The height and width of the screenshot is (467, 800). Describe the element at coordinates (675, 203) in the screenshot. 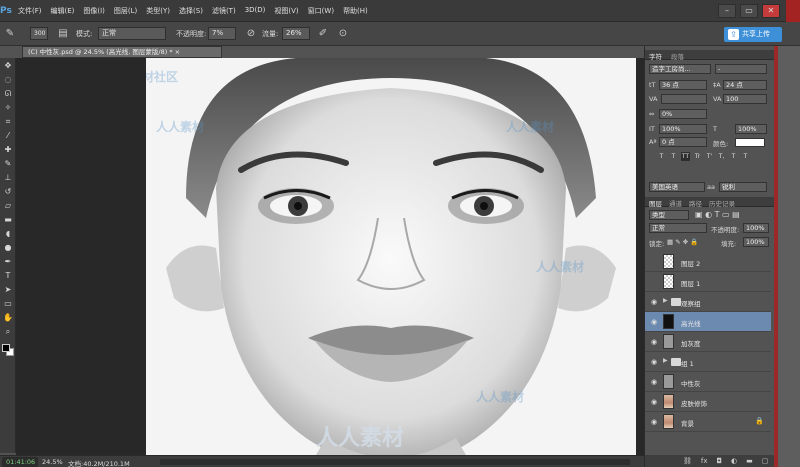

I see `tab-channels: 通道` at that location.